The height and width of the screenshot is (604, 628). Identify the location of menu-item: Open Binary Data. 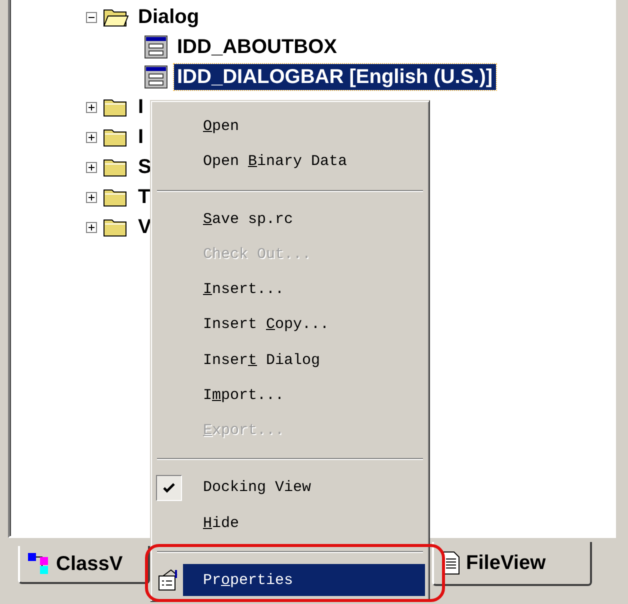
(304, 162).